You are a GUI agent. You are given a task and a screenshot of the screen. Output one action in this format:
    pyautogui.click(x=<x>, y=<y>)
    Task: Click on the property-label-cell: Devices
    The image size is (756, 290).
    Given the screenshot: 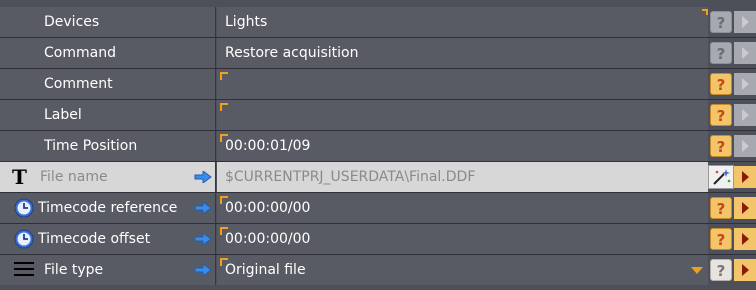 What is the action you would take?
    pyautogui.click(x=108, y=22)
    